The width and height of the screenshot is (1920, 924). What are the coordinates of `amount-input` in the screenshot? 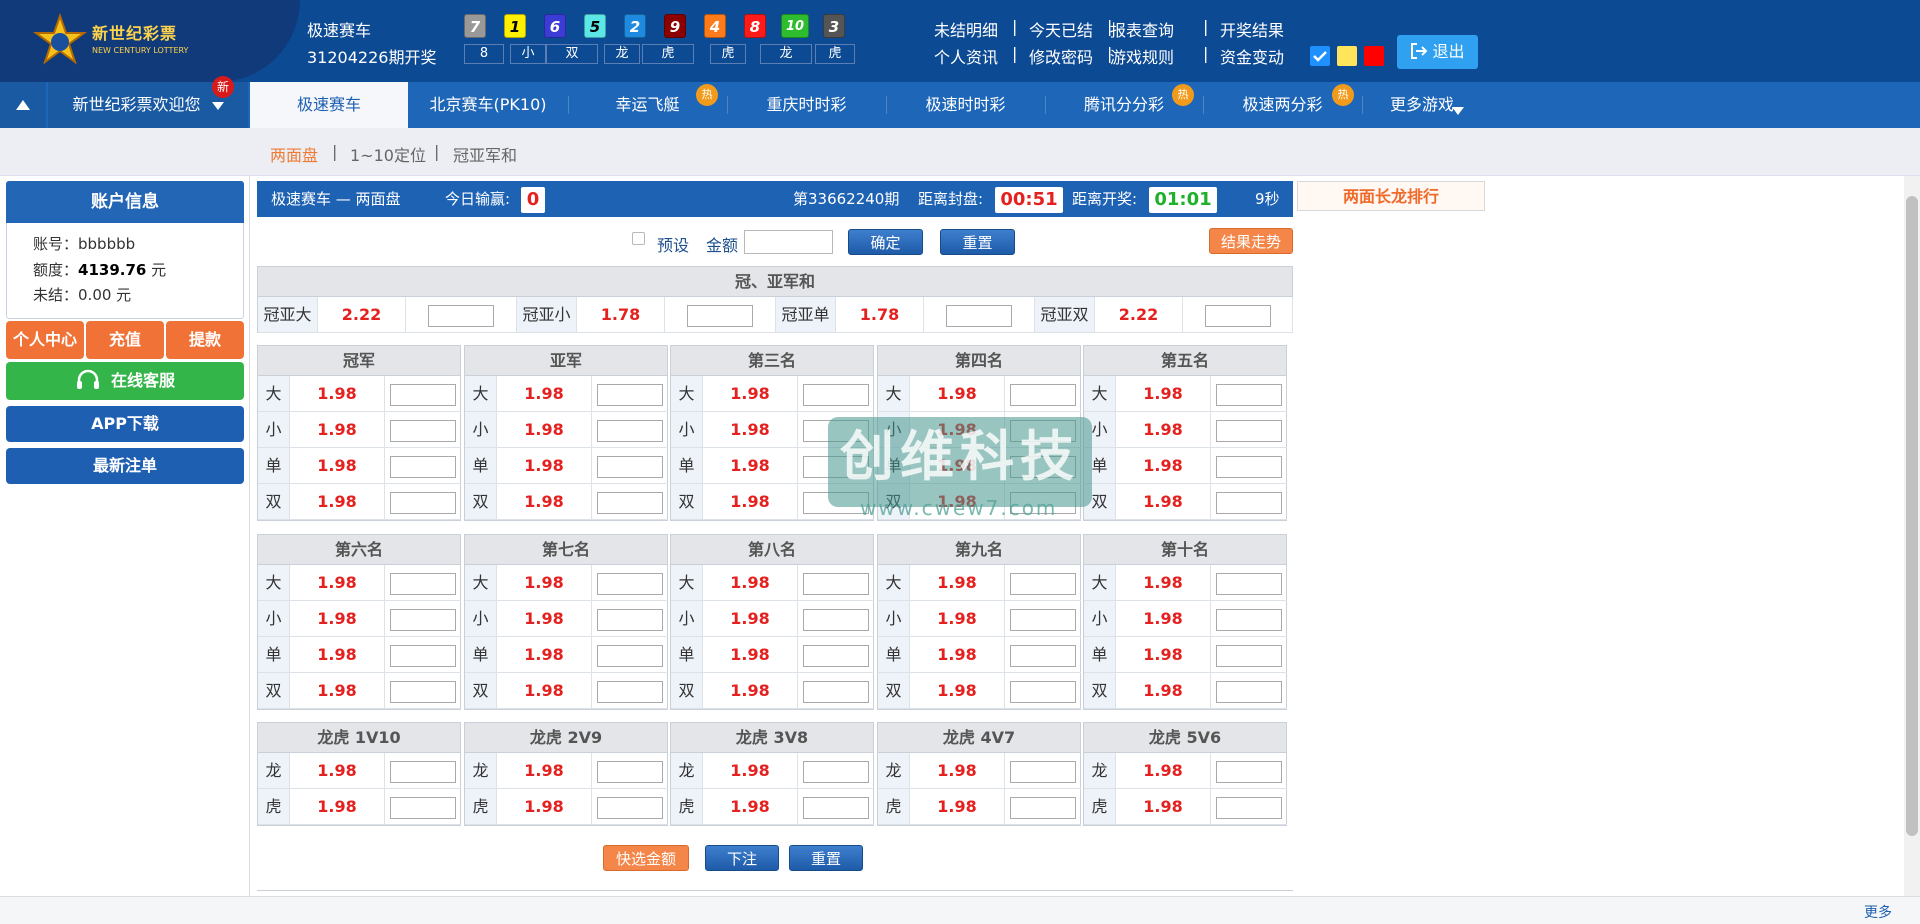 It's located at (788, 242).